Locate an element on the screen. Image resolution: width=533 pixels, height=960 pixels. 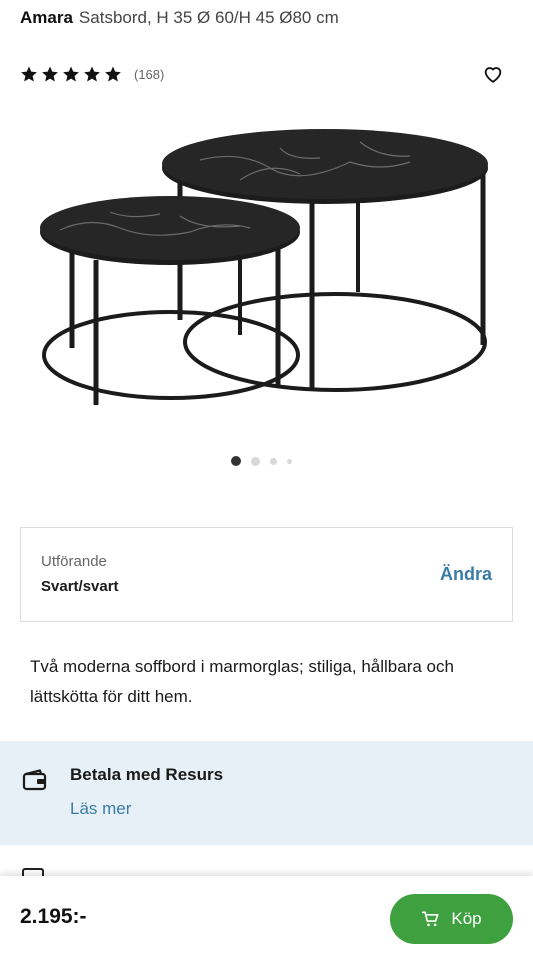
review-count: (168) is located at coordinates (149, 74).